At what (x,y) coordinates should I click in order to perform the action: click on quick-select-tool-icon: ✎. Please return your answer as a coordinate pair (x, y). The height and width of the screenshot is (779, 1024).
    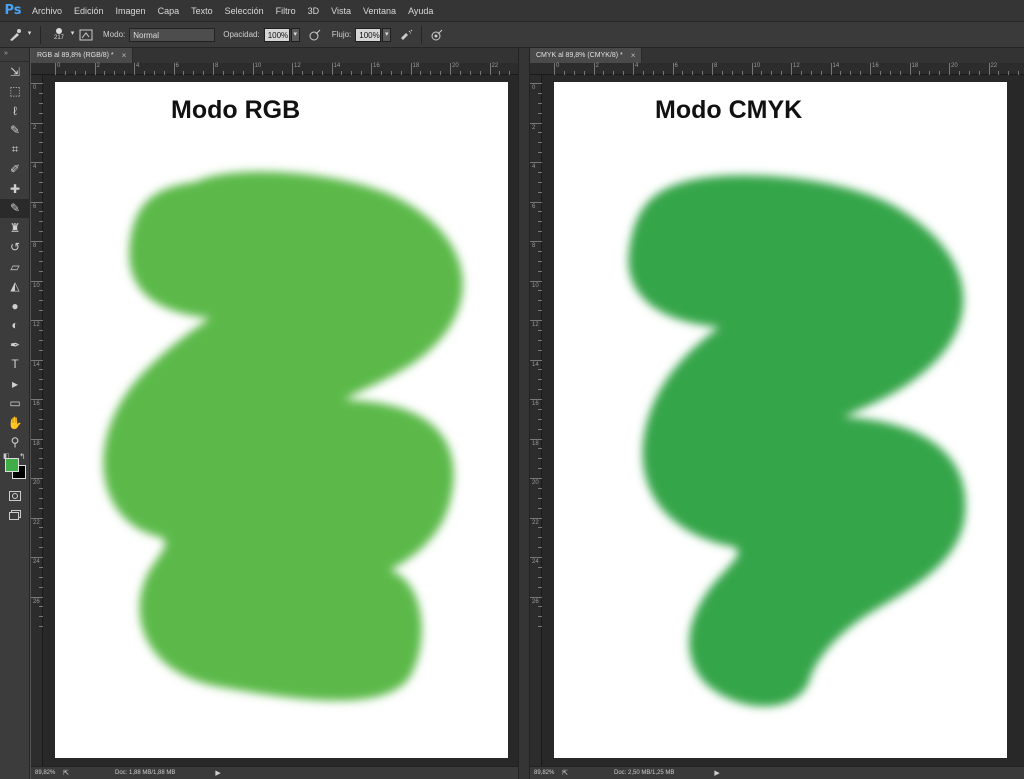
    Looking at the image, I should click on (15, 131).